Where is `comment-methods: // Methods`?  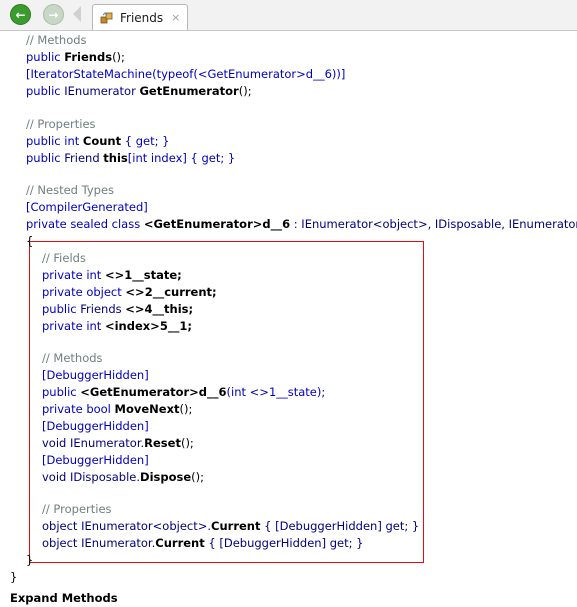
comment-methods: // Methods is located at coordinates (56, 40).